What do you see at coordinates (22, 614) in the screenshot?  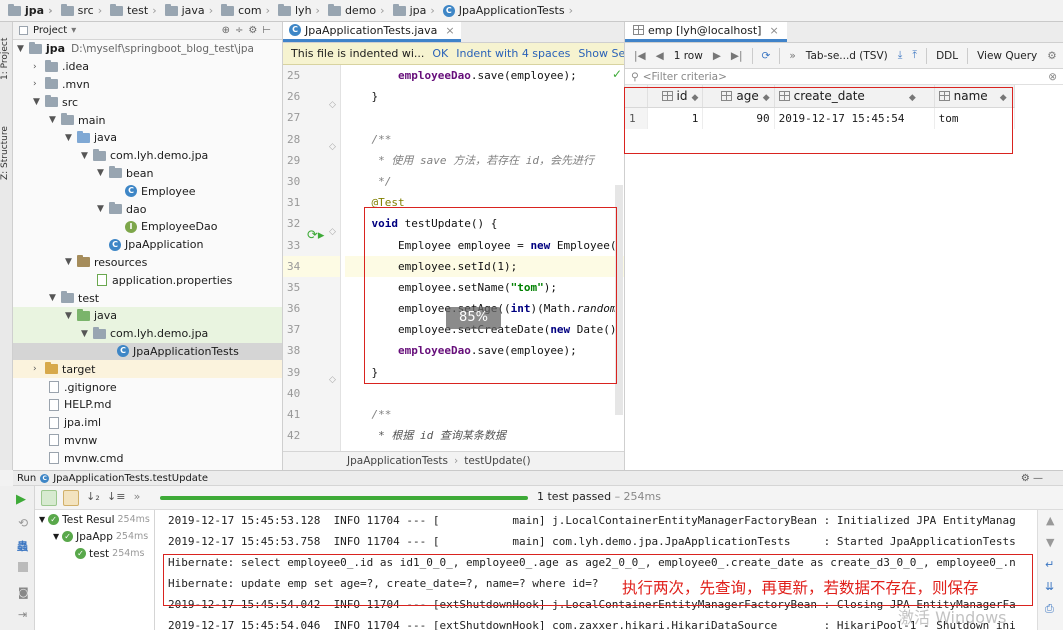 I see `exit-icon: ⇥` at bounding box center [22, 614].